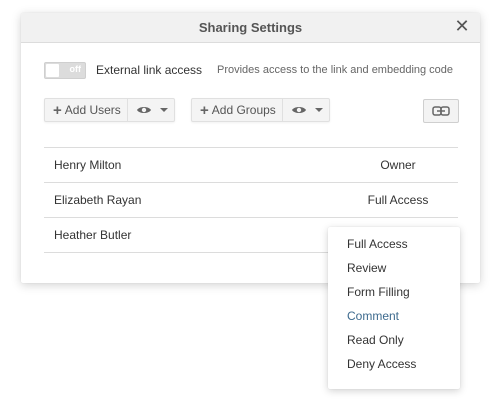  I want to click on menu-item-deny-access: Deny Access, so click(394, 364).